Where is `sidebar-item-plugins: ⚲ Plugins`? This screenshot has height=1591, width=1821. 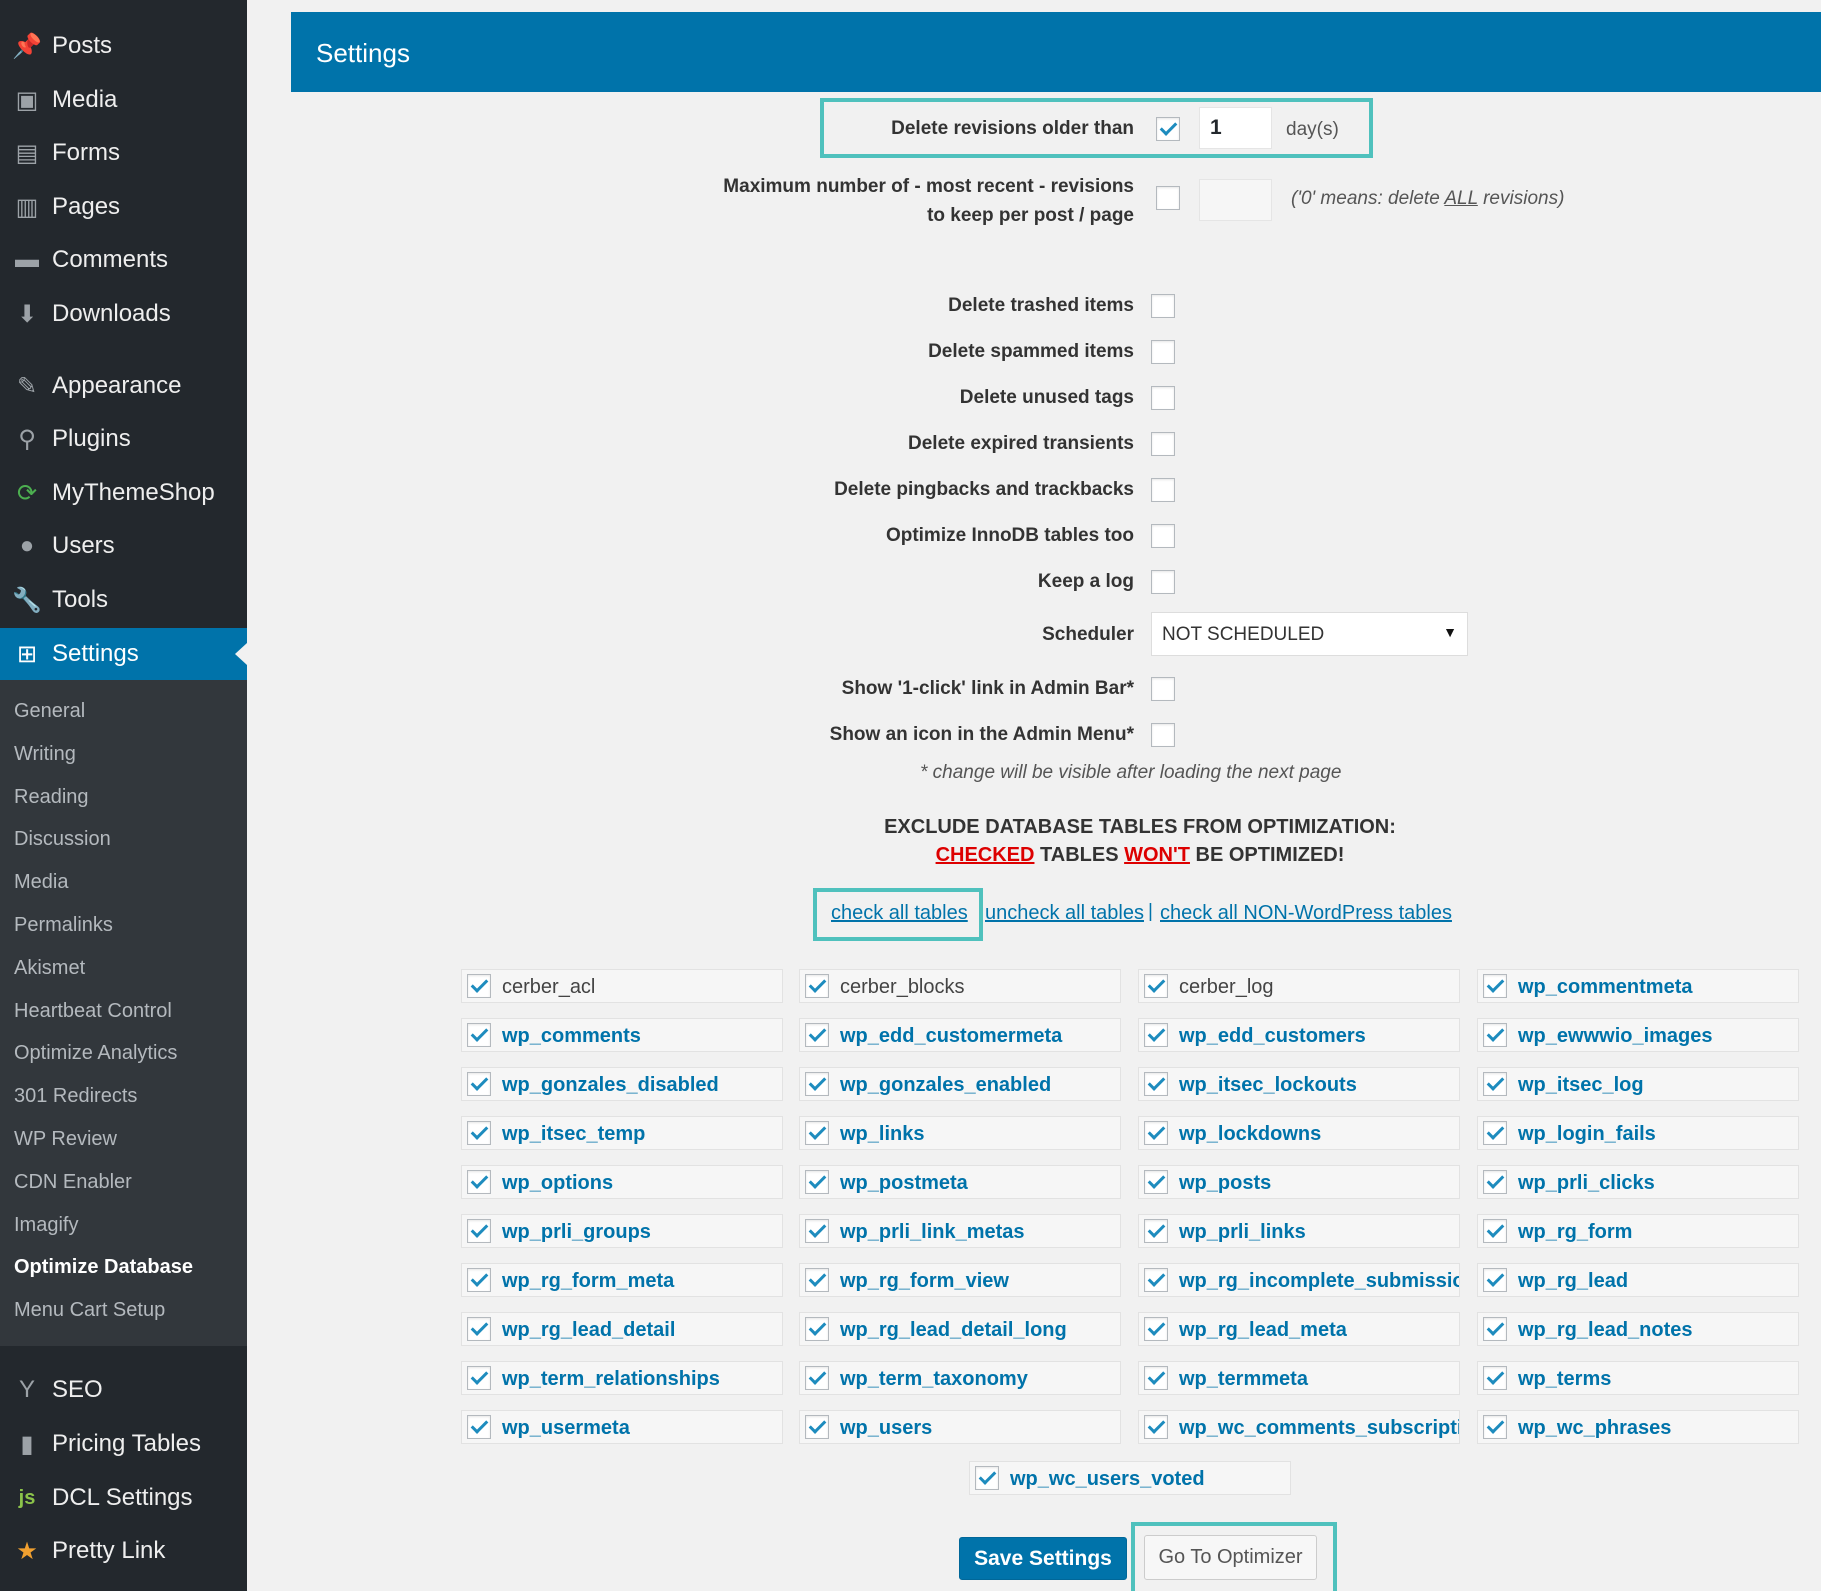 sidebar-item-plugins: ⚲ Plugins is located at coordinates (123, 439).